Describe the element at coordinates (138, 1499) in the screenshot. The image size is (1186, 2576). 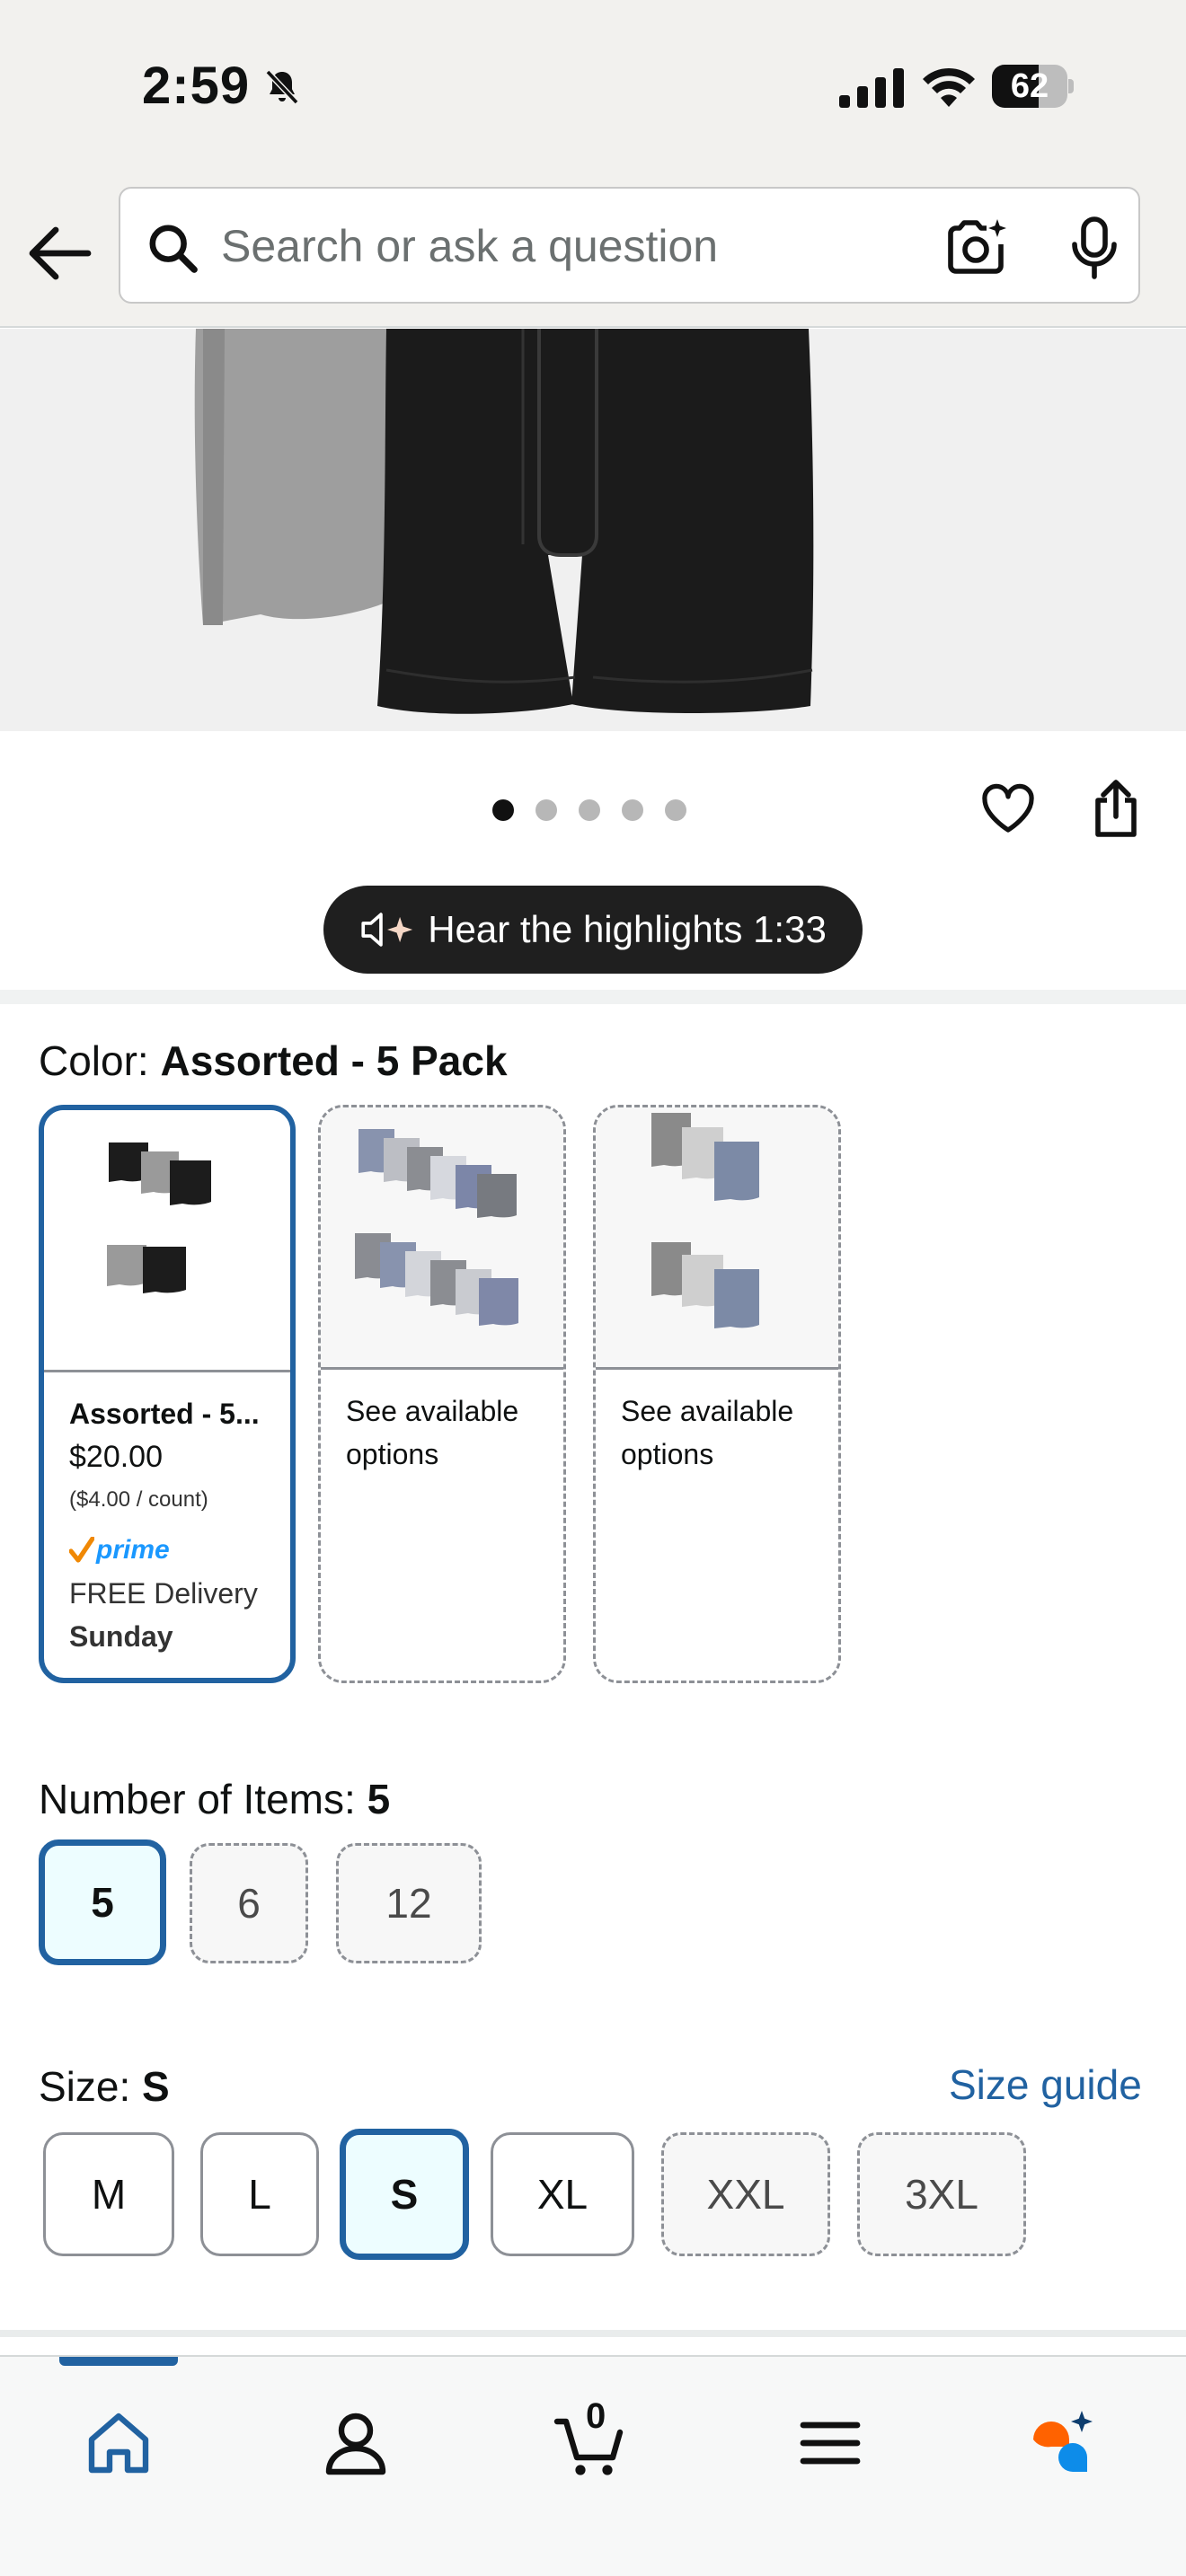
I see `color-option-unit-price: ($4.00 / count)` at that location.